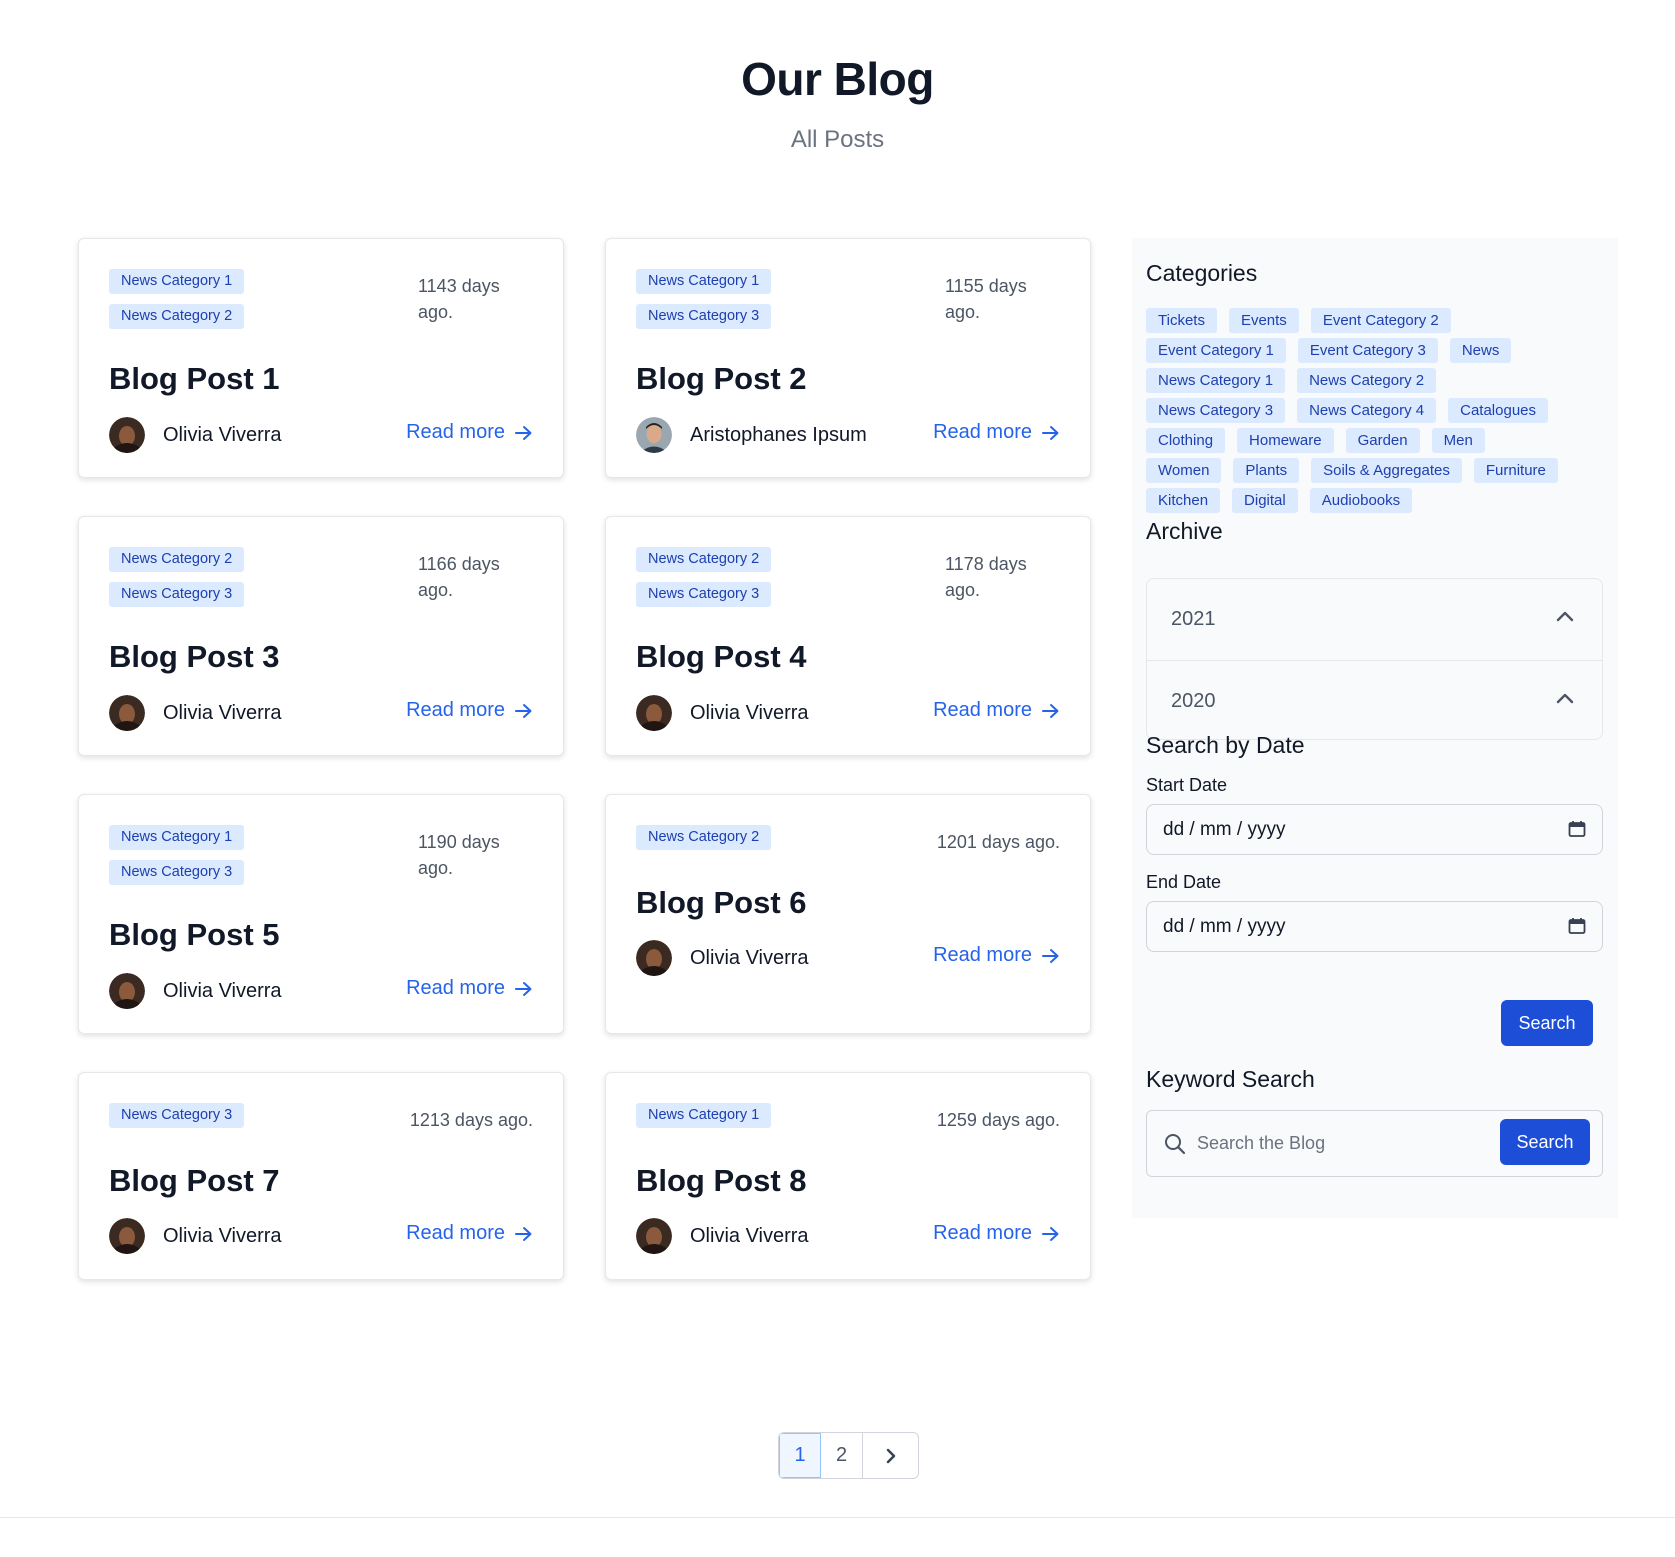 The width and height of the screenshot is (1675, 1557). I want to click on category-tag: Clothing, so click(1186, 440).